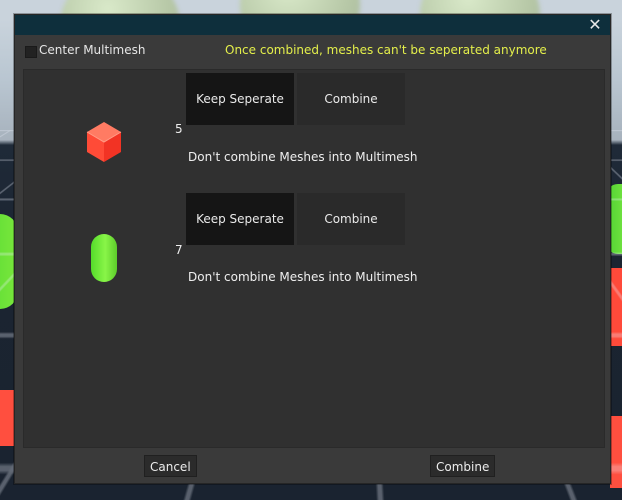  I want to click on center-multimesh-label: Center Multimesh, so click(92, 50).